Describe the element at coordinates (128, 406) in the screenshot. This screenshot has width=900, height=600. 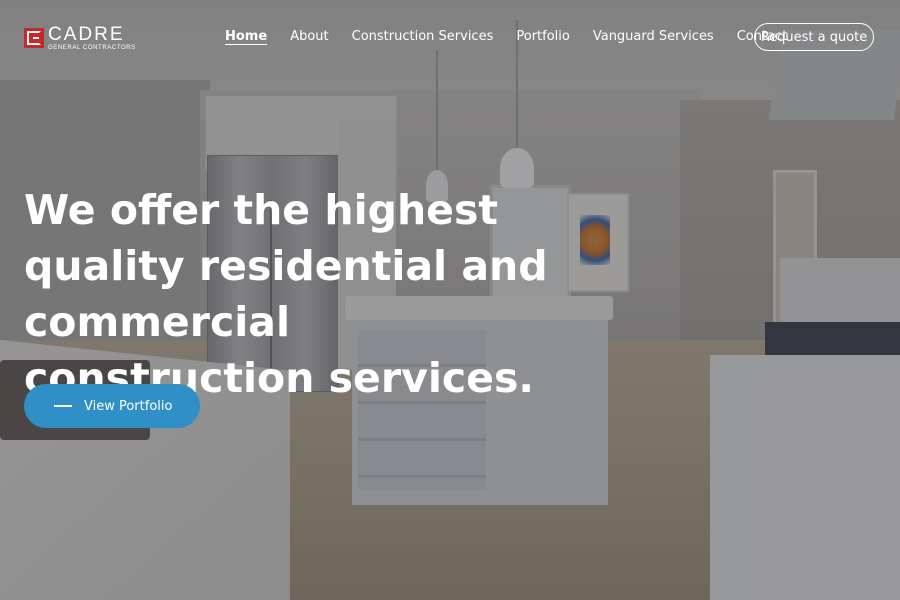
I see `view-portfolio-label: View Portfolio` at that location.